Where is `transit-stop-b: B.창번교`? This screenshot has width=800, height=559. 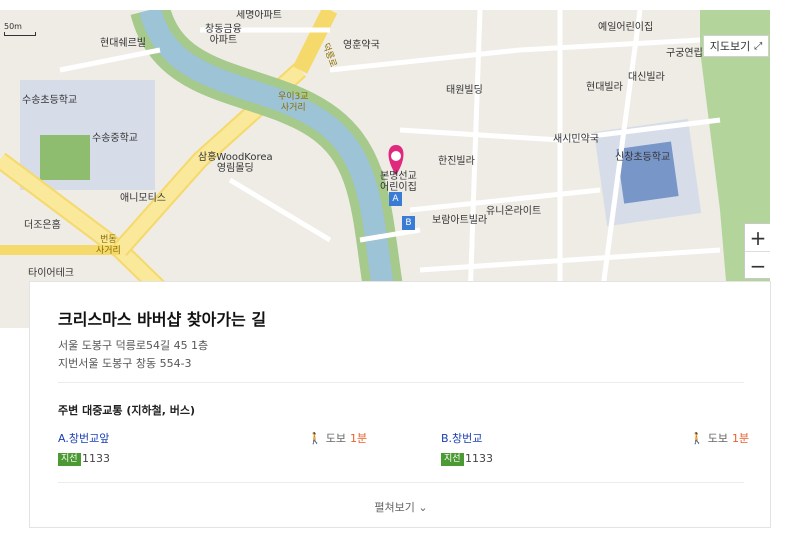 transit-stop-b: B.창번교 is located at coordinates (461, 438).